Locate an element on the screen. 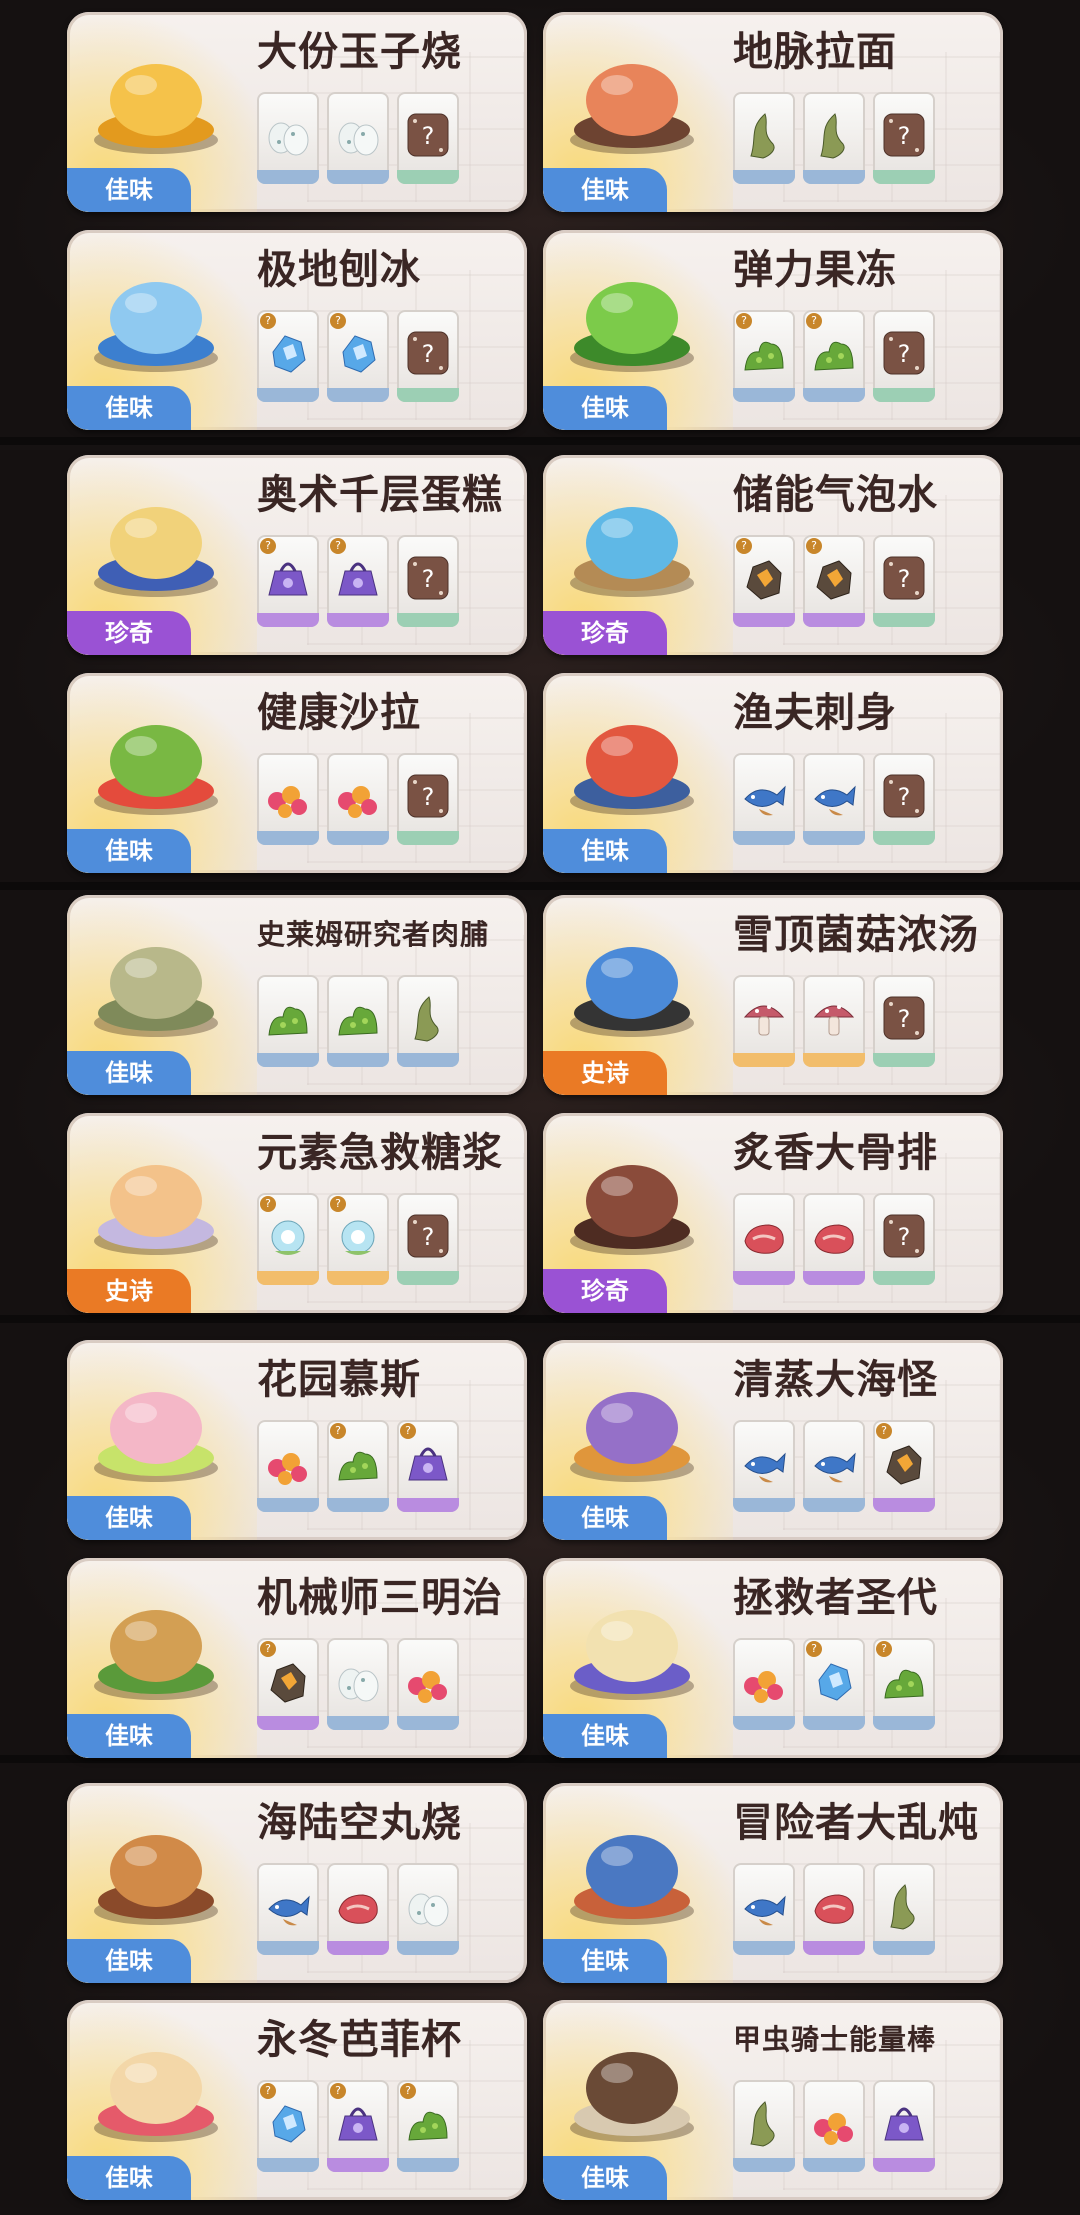 Image resolution: width=1080 pixels, height=2215 pixels. recipe-card: 健康沙拉 佳味 ? is located at coordinates (297, 773).